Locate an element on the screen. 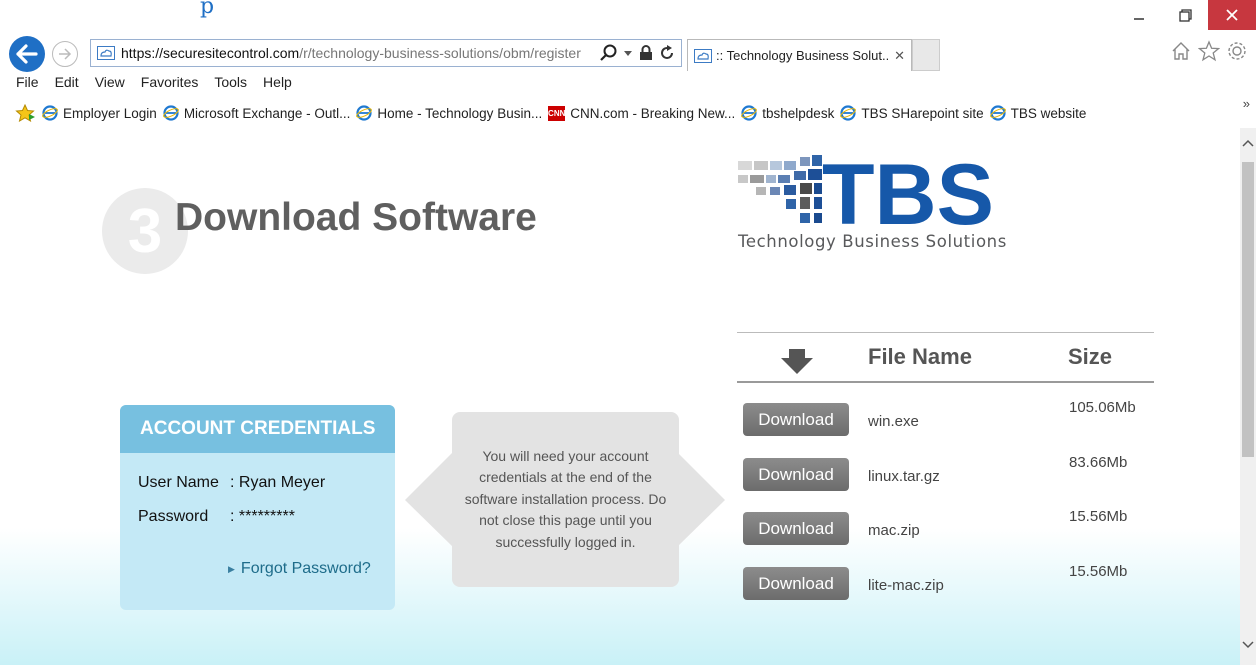 The image size is (1256, 665). table-row: Download lite-mac.zip 15.56Mb is located at coordinates (953, 583).